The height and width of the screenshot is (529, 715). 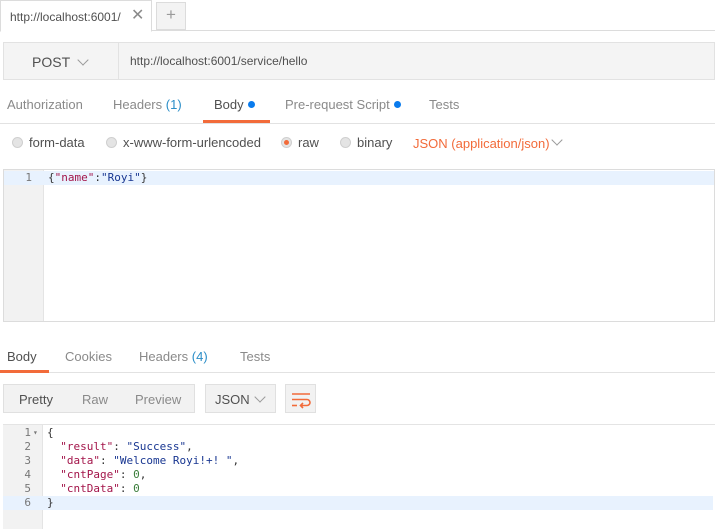 What do you see at coordinates (359, 178) in the screenshot?
I see `code-line: 1 {"name":"Royi"}` at bounding box center [359, 178].